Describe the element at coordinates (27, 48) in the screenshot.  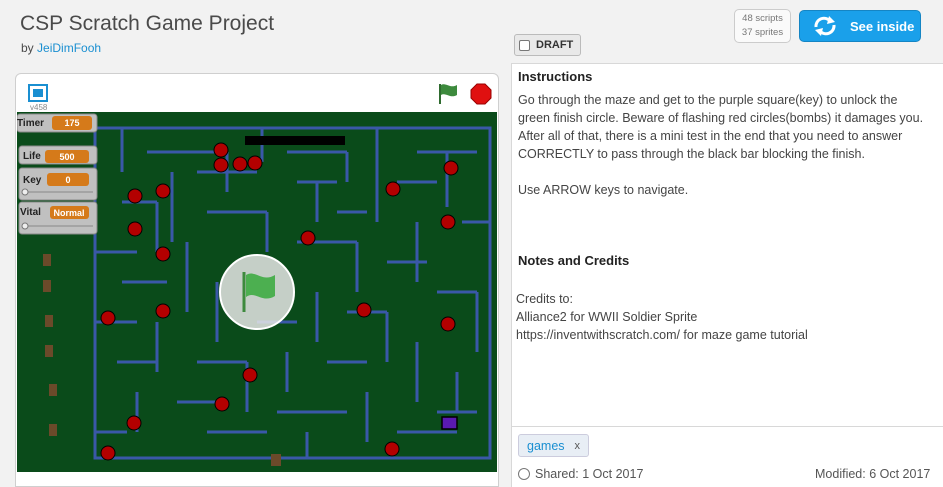
I see `byline-prefix: by` at that location.